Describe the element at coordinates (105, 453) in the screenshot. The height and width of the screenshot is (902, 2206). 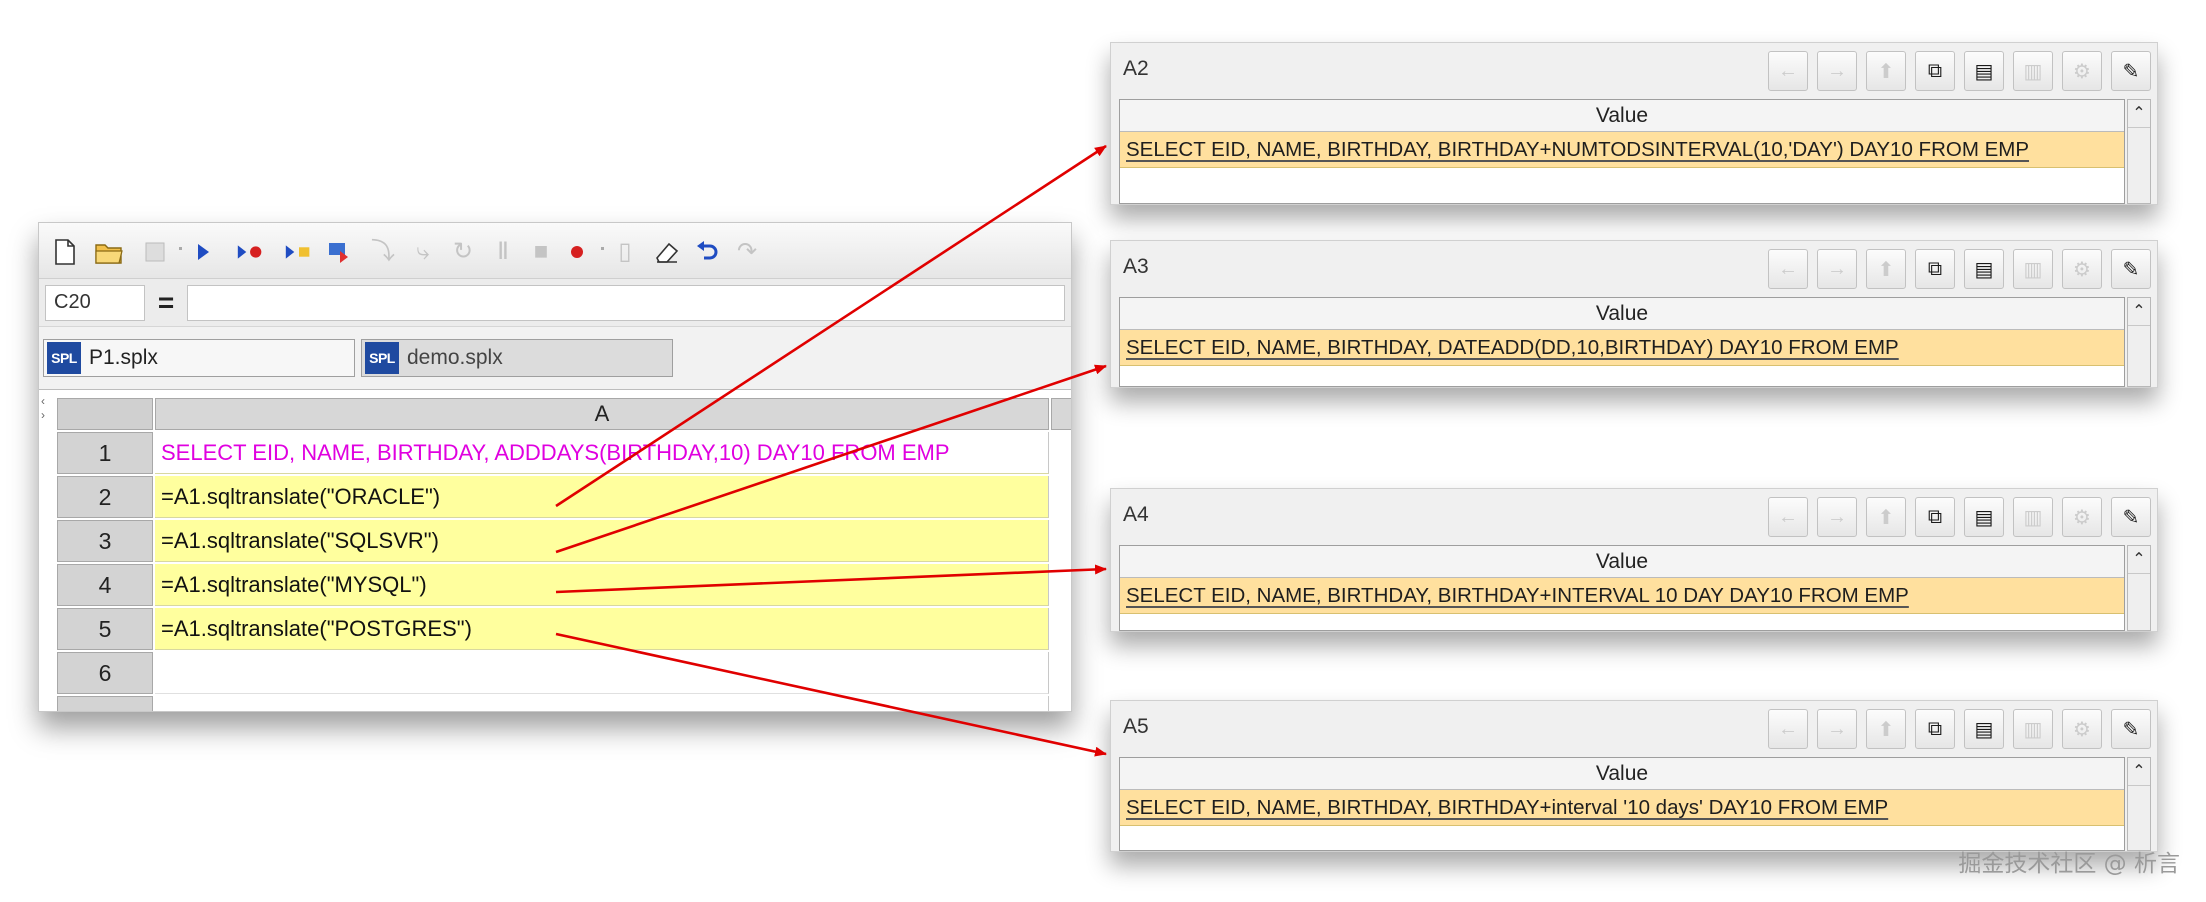
I see `row-header: 1` at that location.